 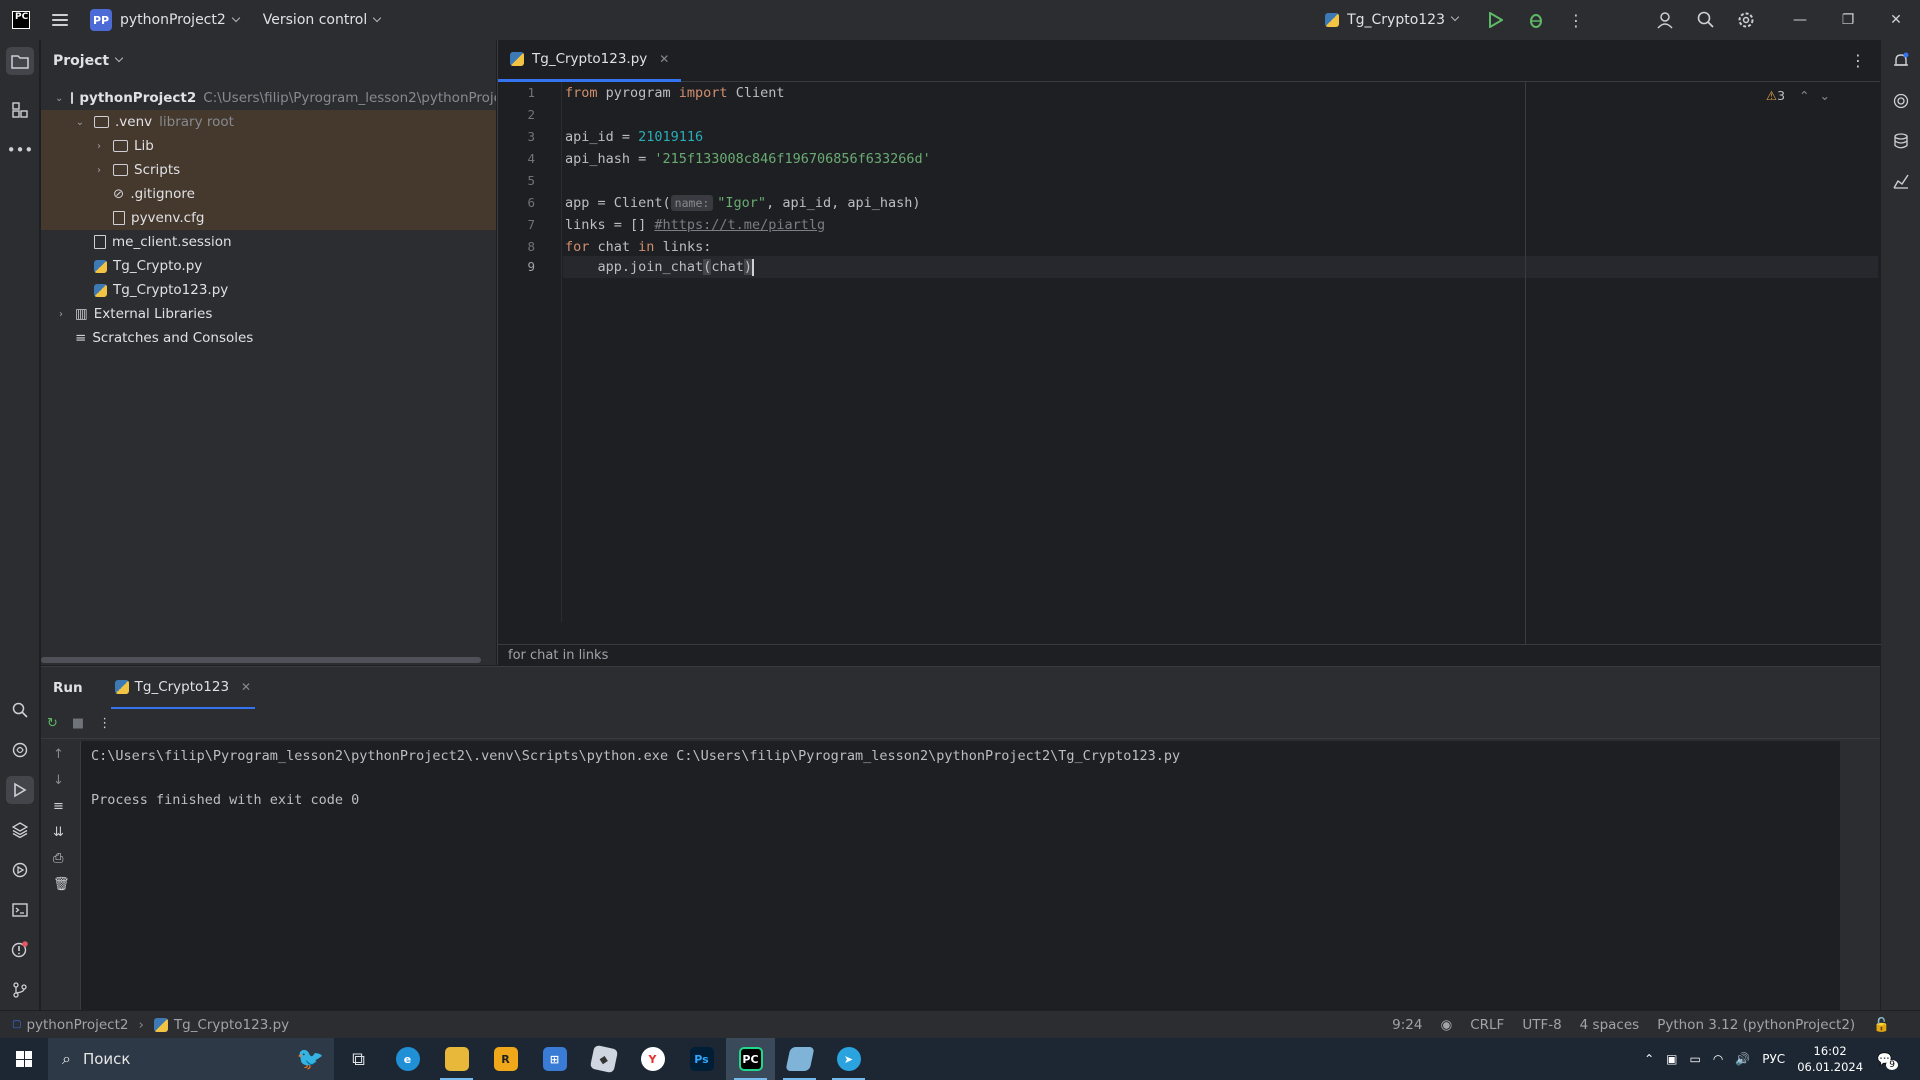 I want to click on chevron-down-icon: ⌄, so click(x=1825, y=95).